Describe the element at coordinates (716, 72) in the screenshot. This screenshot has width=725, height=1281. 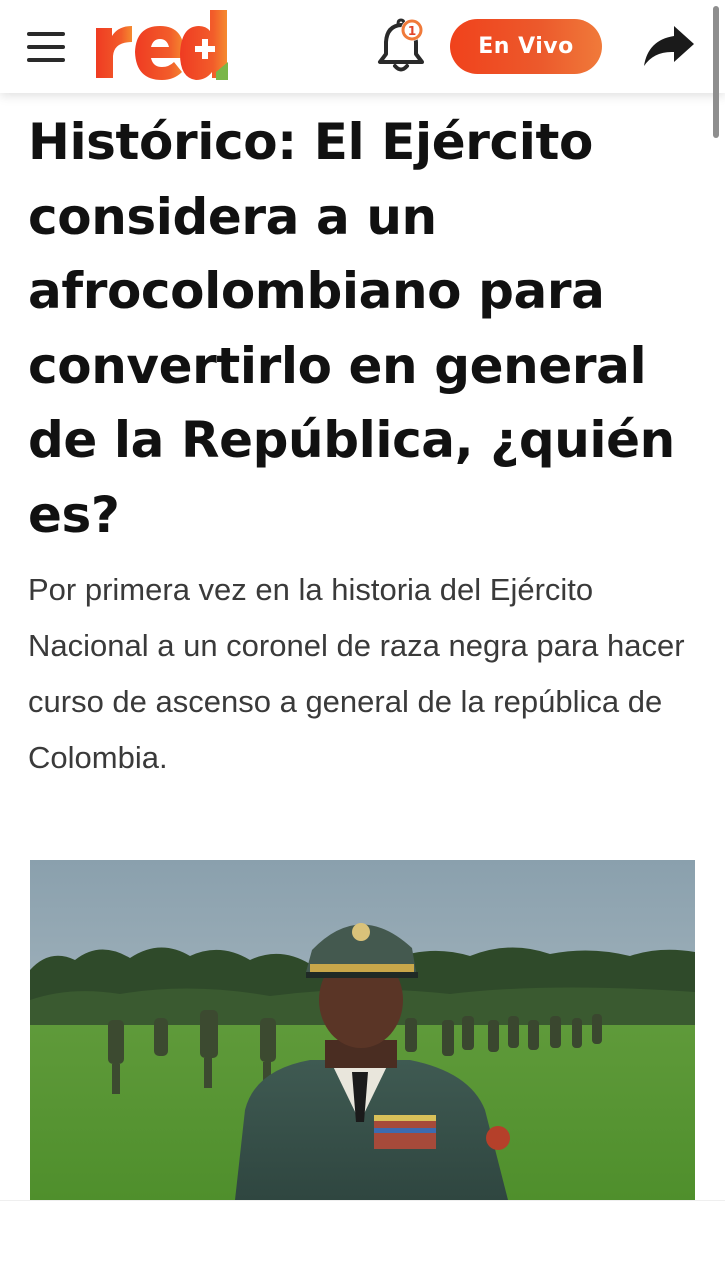
I see `page-scrollbar` at that location.